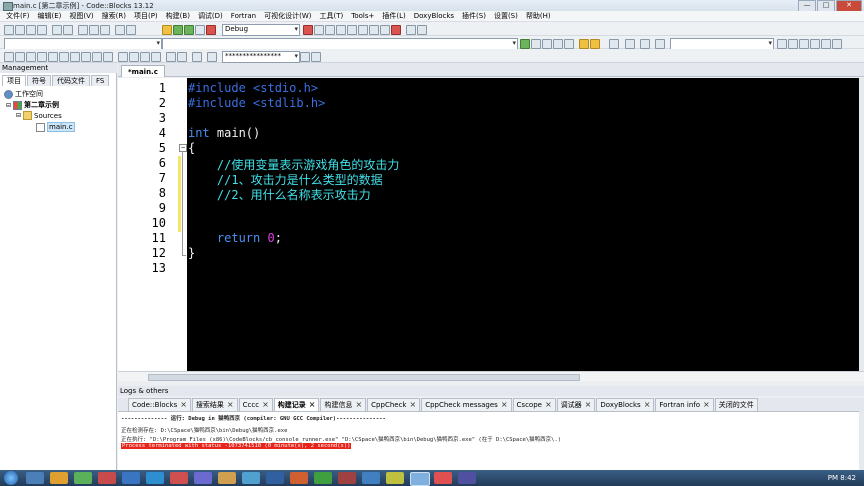 The image size is (864, 486). What do you see at coordinates (625, 404) in the screenshot?
I see `log-tab-doxyblocks: DoxyBlocks ×` at bounding box center [625, 404].